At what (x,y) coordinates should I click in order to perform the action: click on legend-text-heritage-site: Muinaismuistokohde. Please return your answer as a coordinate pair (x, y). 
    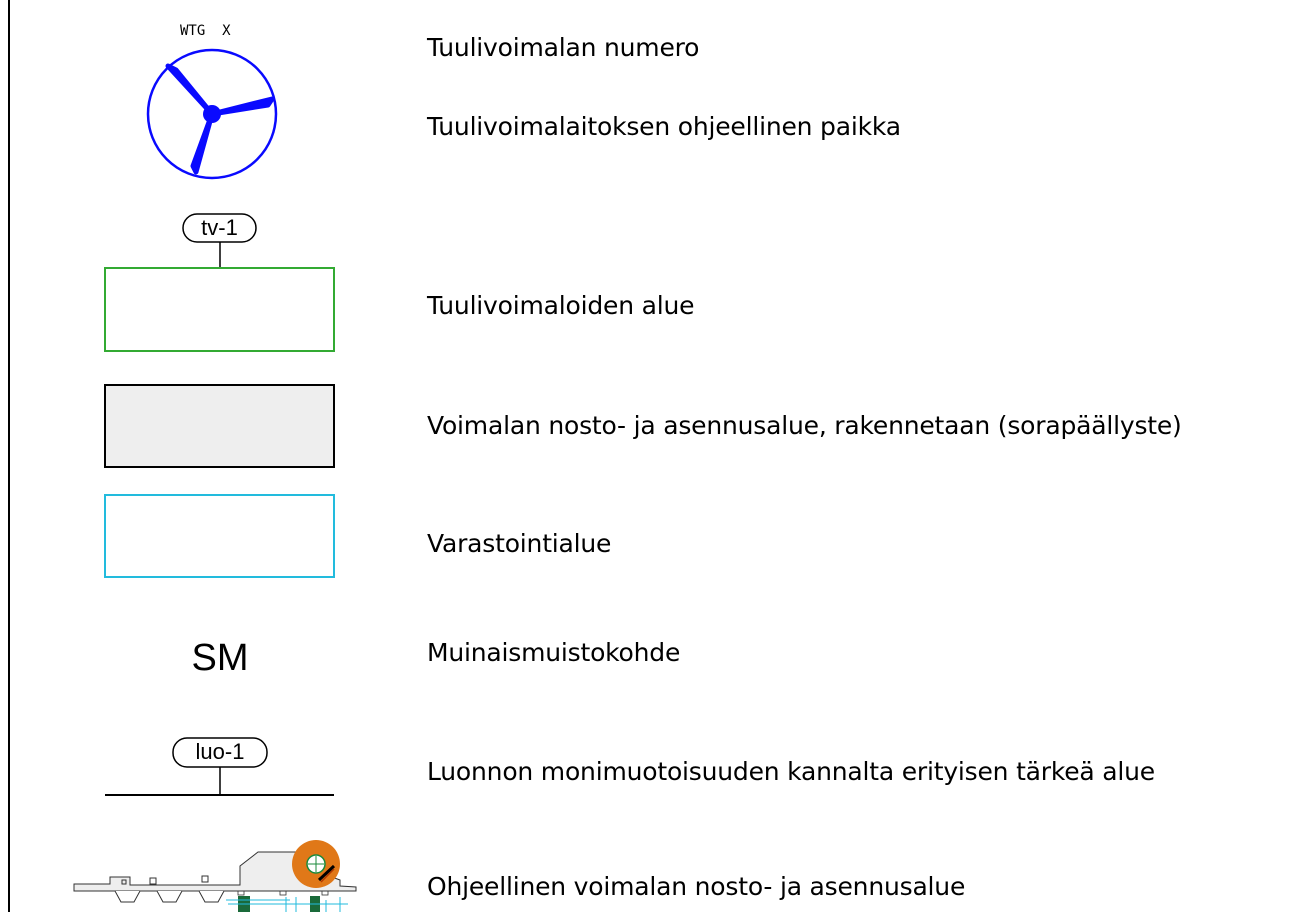
    Looking at the image, I should click on (554, 652).